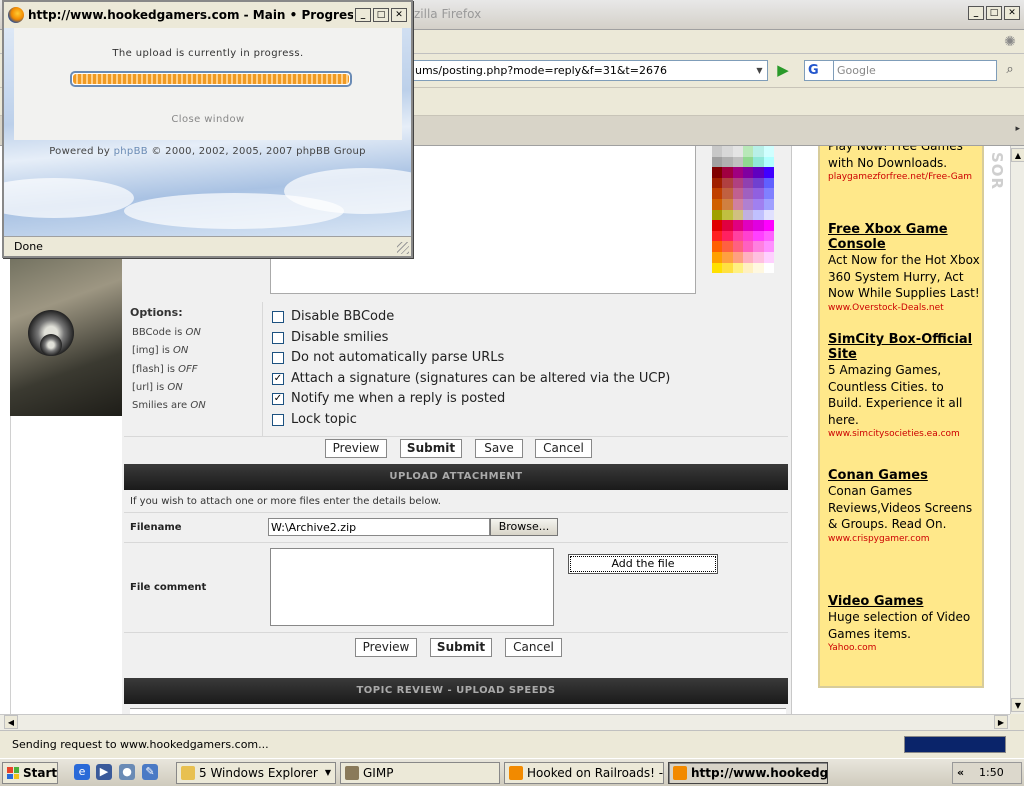 The width and height of the screenshot is (1024, 786). Describe the element at coordinates (211, 79) in the screenshot. I see `upload-progress-bar` at that location.